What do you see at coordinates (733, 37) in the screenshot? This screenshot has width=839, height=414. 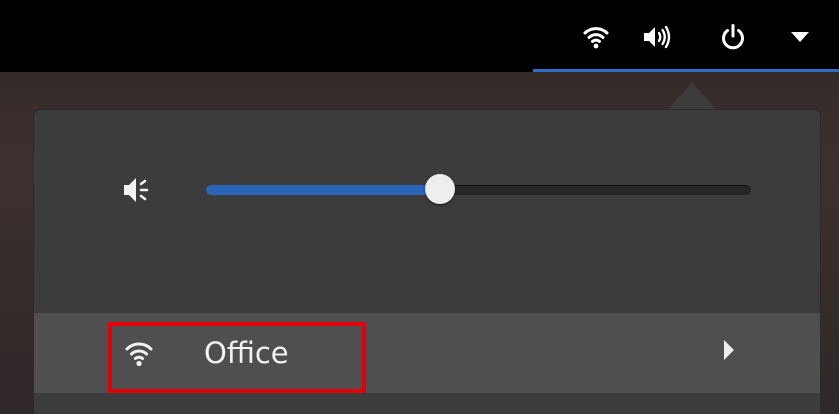 I see `power-icon` at bounding box center [733, 37].